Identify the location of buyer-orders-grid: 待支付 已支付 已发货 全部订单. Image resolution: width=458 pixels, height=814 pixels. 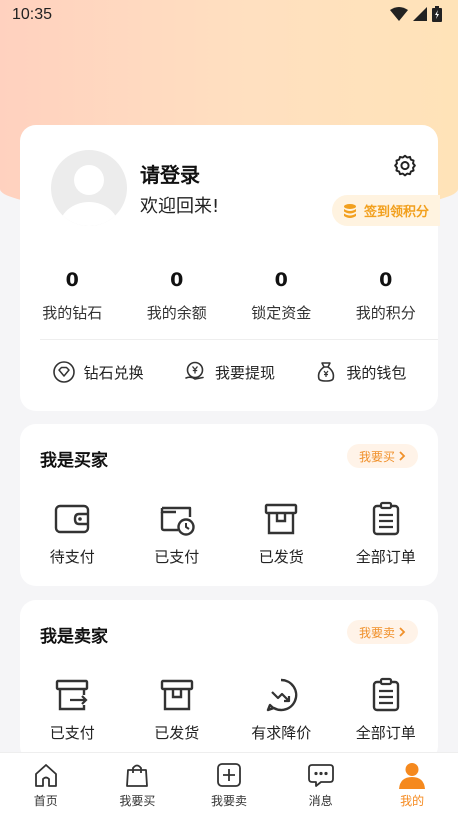
(229, 533).